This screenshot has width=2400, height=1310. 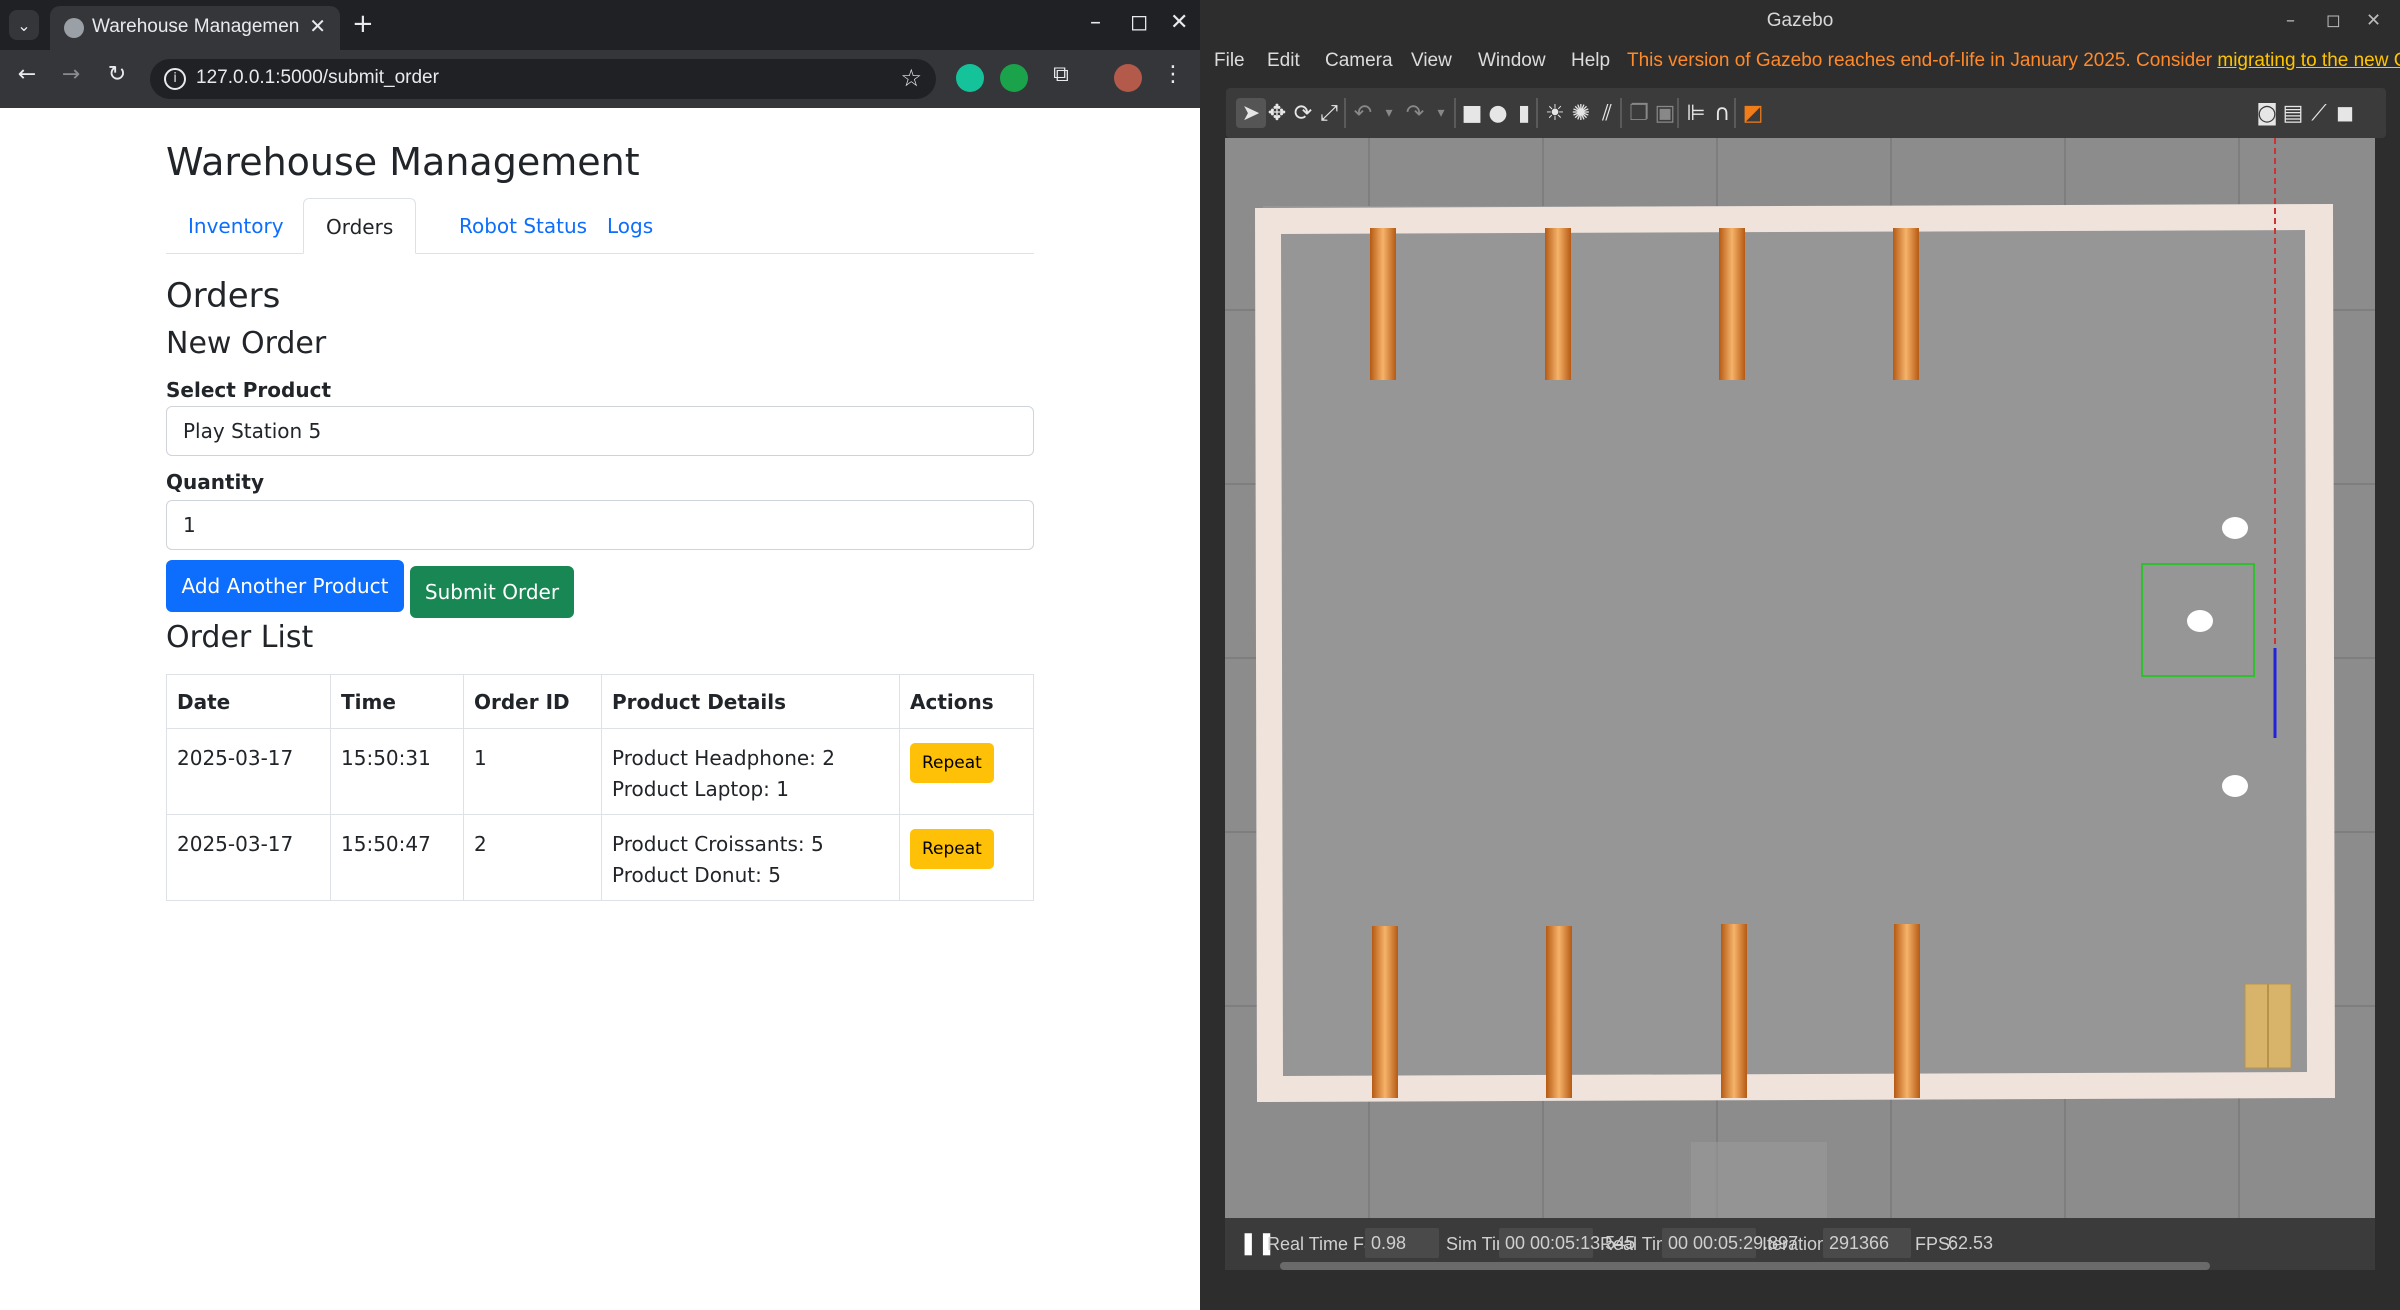 I want to click on product-line: Product Laptop: 1, so click(x=700, y=789).